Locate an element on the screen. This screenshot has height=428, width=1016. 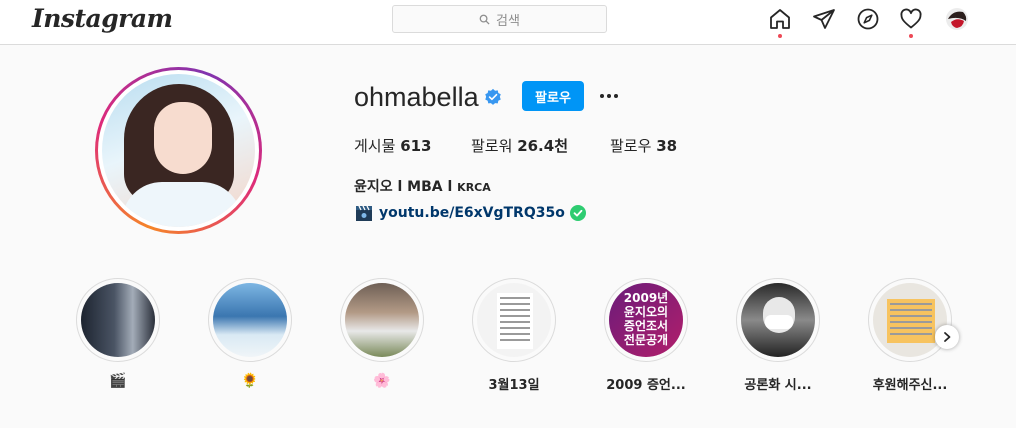
verified-badge-icon is located at coordinates (493, 96).